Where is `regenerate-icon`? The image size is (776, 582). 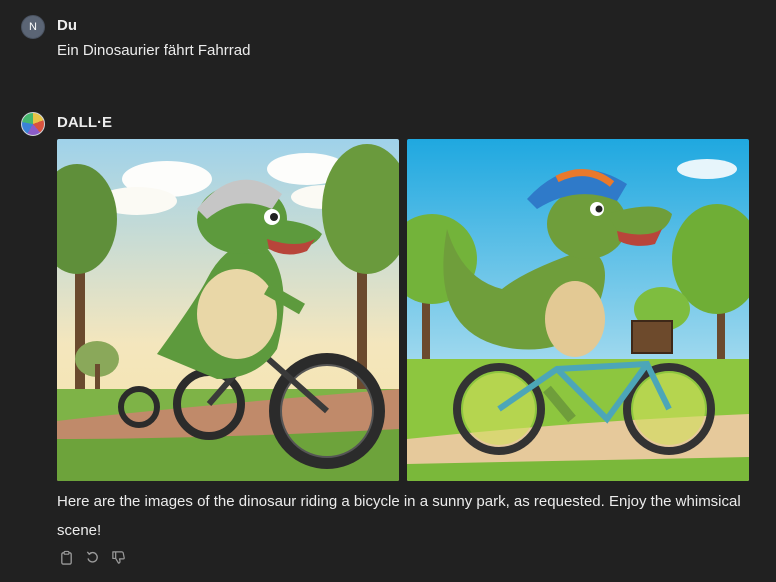 regenerate-icon is located at coordinates (92, 556).